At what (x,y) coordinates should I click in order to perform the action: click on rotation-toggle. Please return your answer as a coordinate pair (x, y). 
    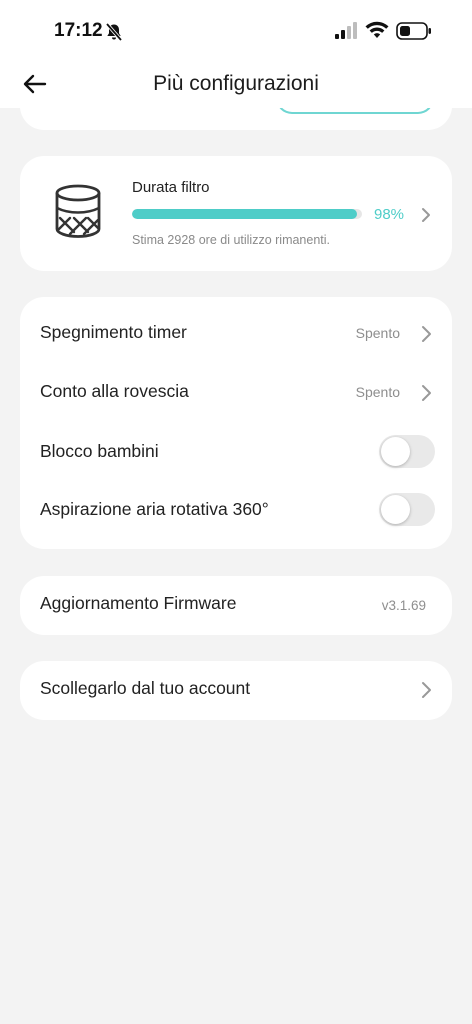
    Looking at the image, I should click on (407, 509).